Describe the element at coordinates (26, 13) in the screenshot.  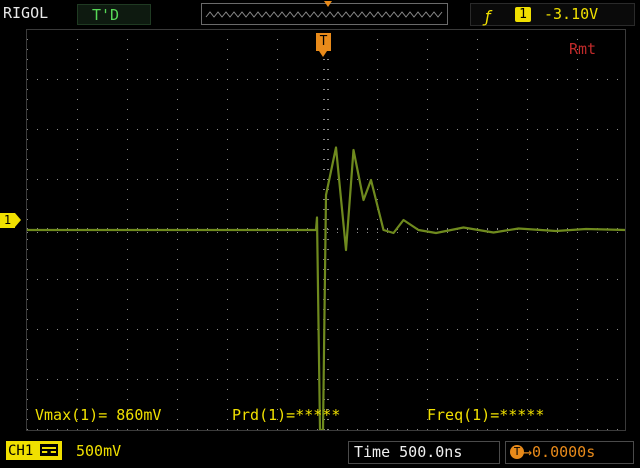
I see `brand-logo: RIGOL` at that location.